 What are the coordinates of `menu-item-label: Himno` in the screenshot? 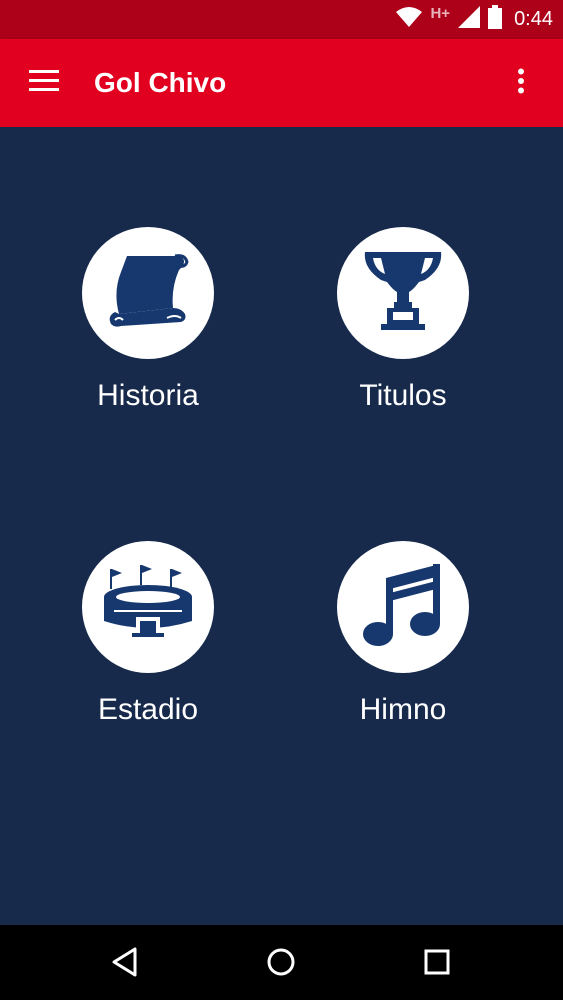 It's located at (403, 709).